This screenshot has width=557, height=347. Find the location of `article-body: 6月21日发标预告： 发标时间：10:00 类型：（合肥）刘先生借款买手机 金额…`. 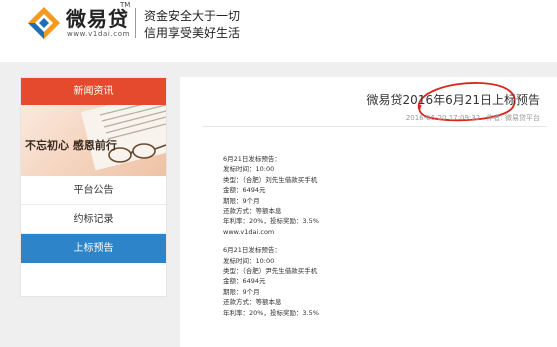

article-body: 6月21日发标预告： 发标时间：10:00 类型：（合肥）刘先生借款买手机 金额… is located at coordinates (271, 240).